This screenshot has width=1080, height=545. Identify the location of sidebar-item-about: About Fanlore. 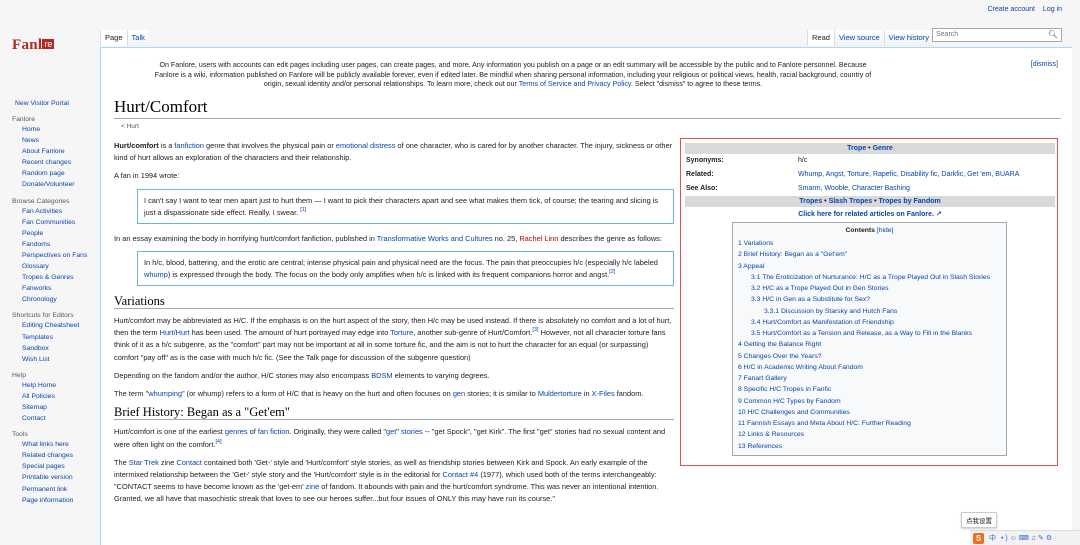
(61, 151).